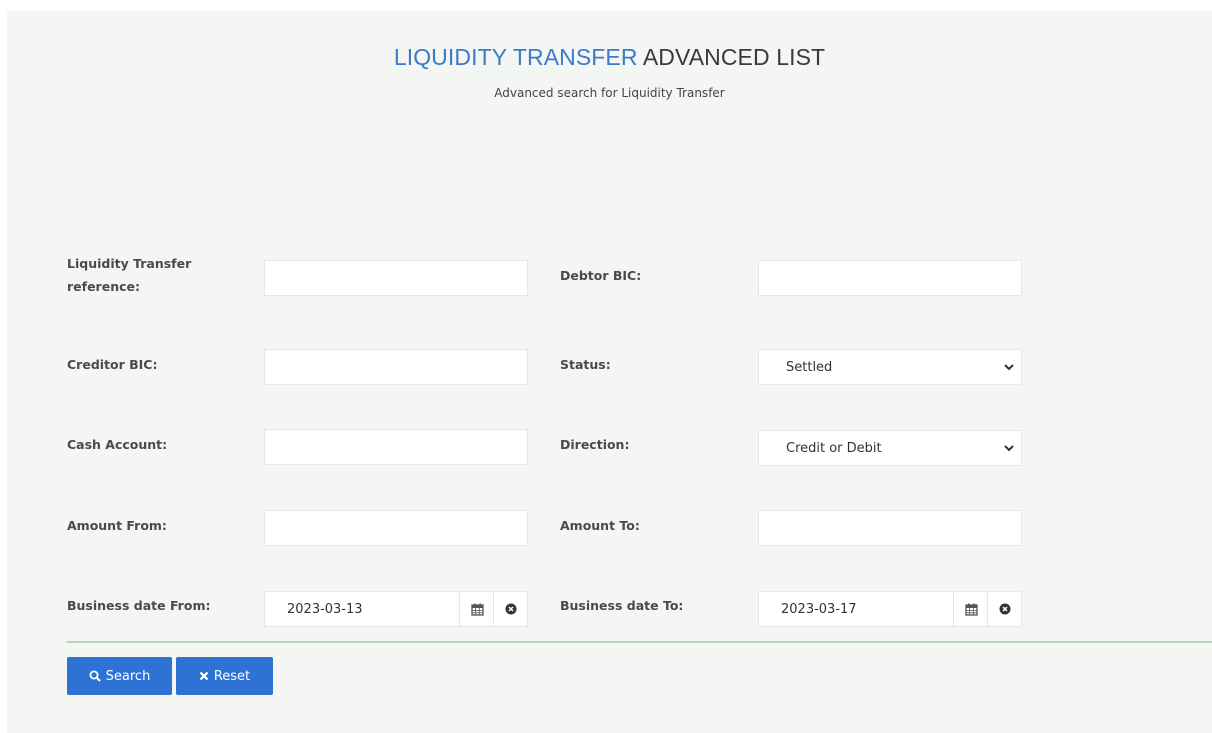  Describe the element at coordinates (117, 444) in the screenshot. I see `cash-account-label: Cash Account:` at that location.